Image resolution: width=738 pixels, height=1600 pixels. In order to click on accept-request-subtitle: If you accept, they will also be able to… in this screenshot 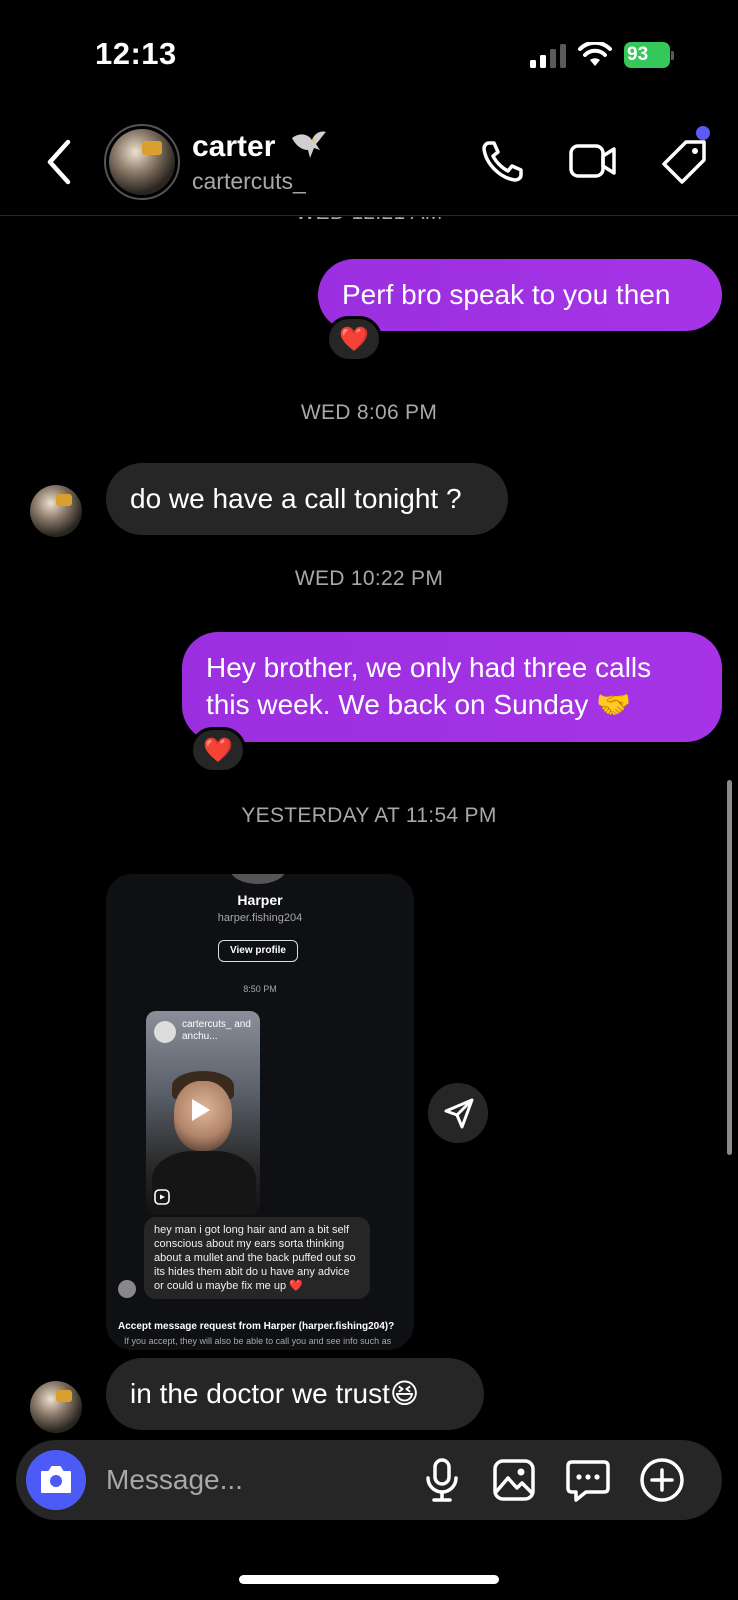, I will do `click(258, 1341)`.